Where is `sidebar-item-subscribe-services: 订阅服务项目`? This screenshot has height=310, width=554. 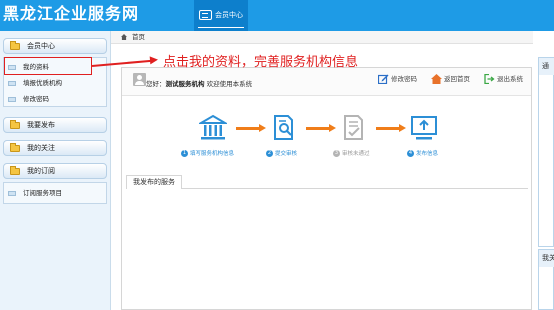
sidebar-item-subscribe-services: 订阅服务项目 is located at coordinates (55, 193).